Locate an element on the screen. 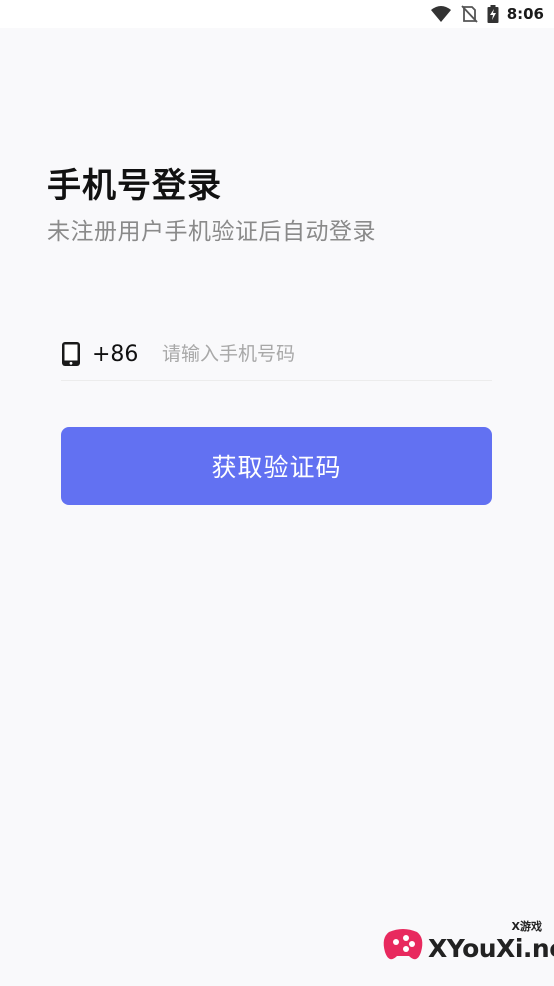 The width and height of the screenshot is (554, 986). status-icons: 8:06 is located at coordinates (487, 14).